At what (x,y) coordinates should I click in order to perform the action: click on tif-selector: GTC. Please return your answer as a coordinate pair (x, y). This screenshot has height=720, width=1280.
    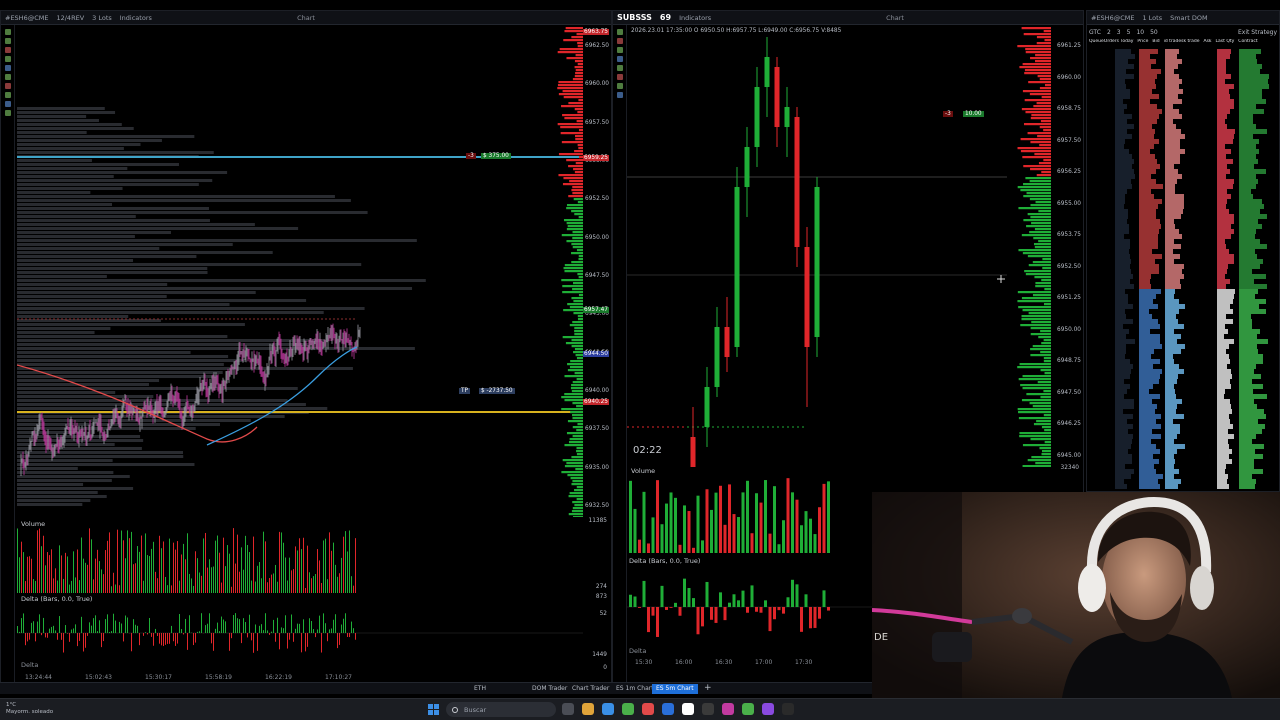
    Looking at the image, I should click on (1095, 32).